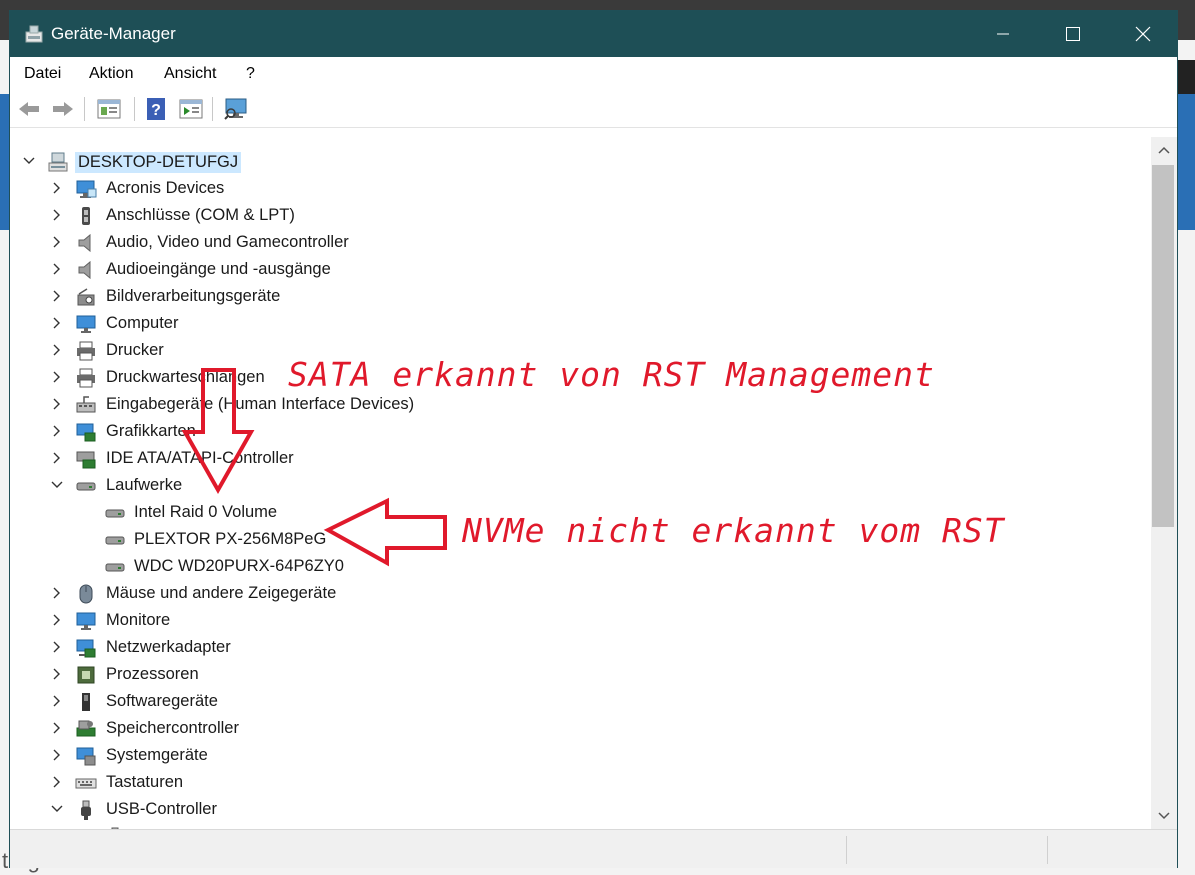 The height and width of the screenshot is (875, 1195). Describe the element at coordinates (236, 109) in the screenshot. I see `scan-hardware-button` at that location.